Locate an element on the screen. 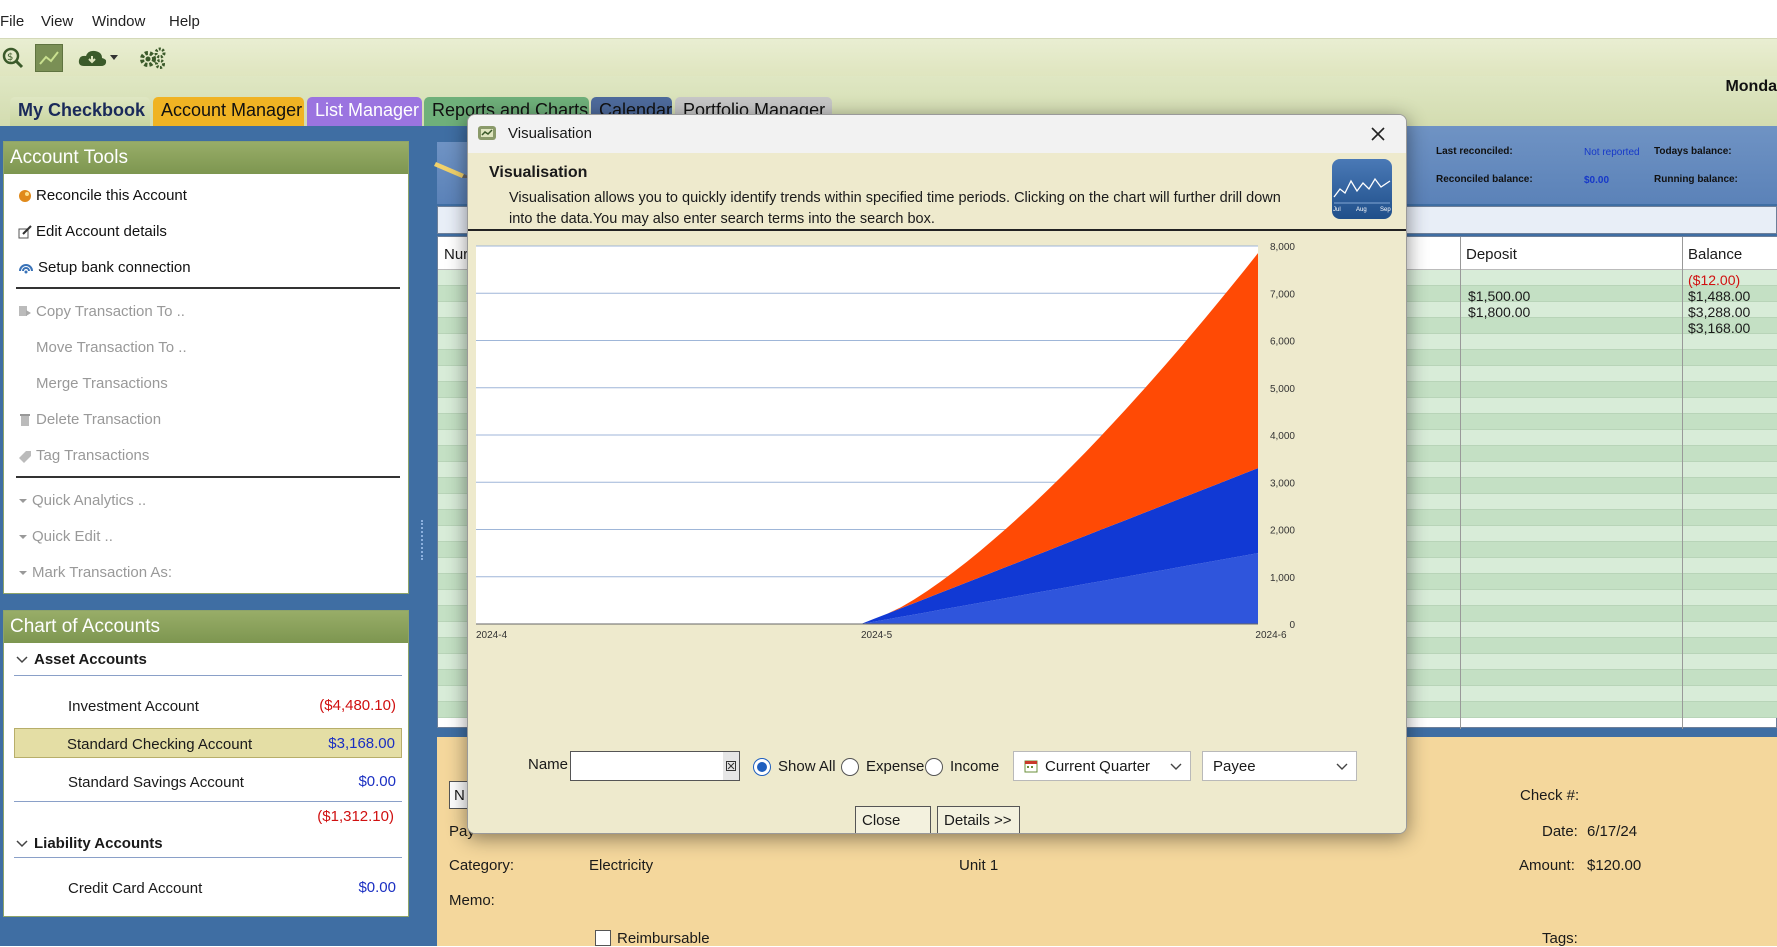 The image size is (1777, 947). last-reconciled-value: Not reported is located at coordinates (1612, 152).